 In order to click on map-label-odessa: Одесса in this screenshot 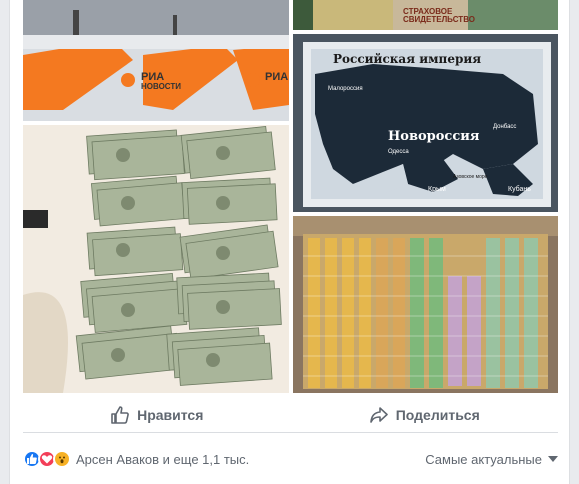, I will do `click(398, 152)`.